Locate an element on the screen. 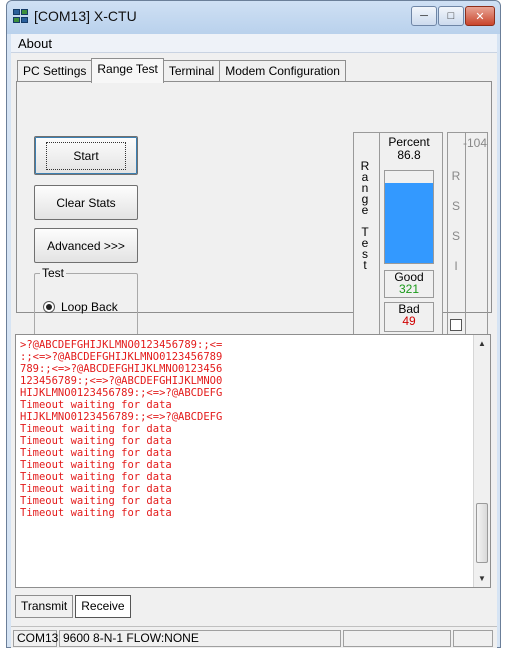  percent-bar is located at coordinates (409, 217).